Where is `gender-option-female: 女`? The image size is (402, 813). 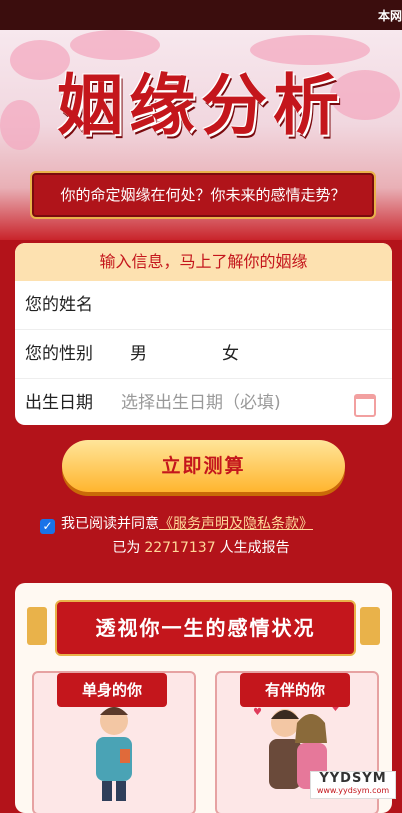
gender-option-female: 女 is located at coordinates (230, 354).